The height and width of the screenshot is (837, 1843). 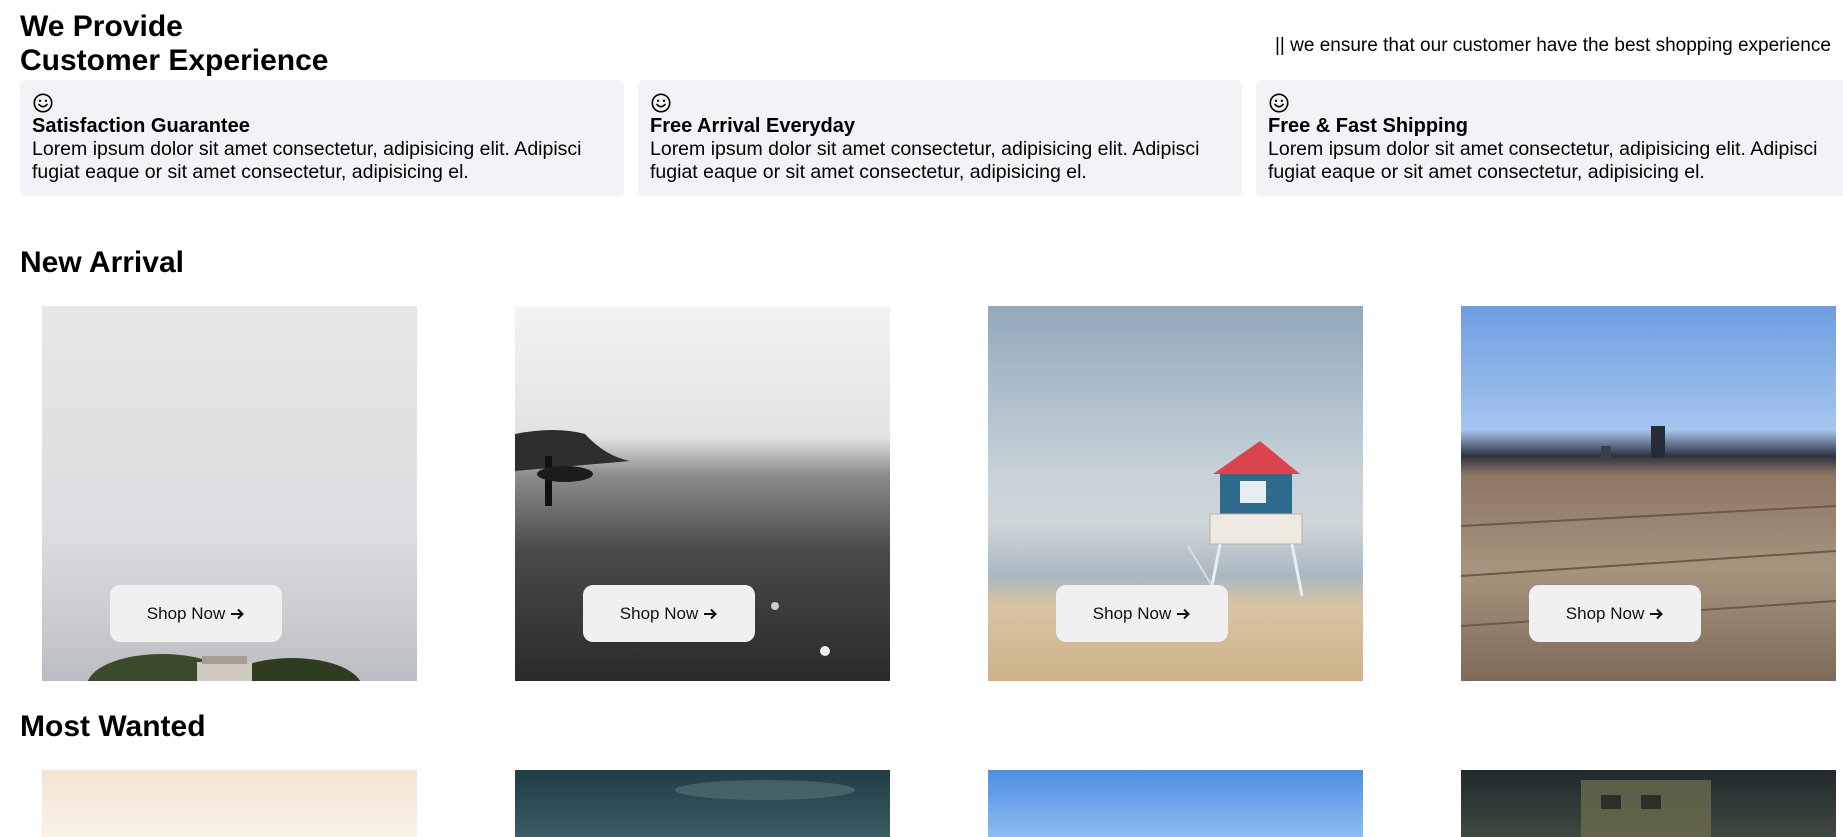 What do you see at coordinates (752, 126) in the screenshot?
I see `feature-title: Free Arrival Everyday` at bounding box center [752, 126].